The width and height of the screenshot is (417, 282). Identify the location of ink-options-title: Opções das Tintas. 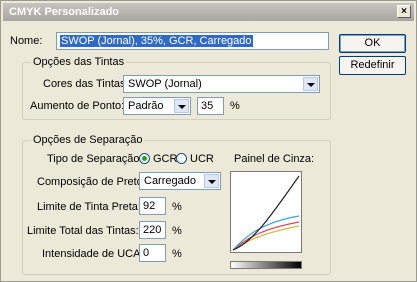
(79, 62).